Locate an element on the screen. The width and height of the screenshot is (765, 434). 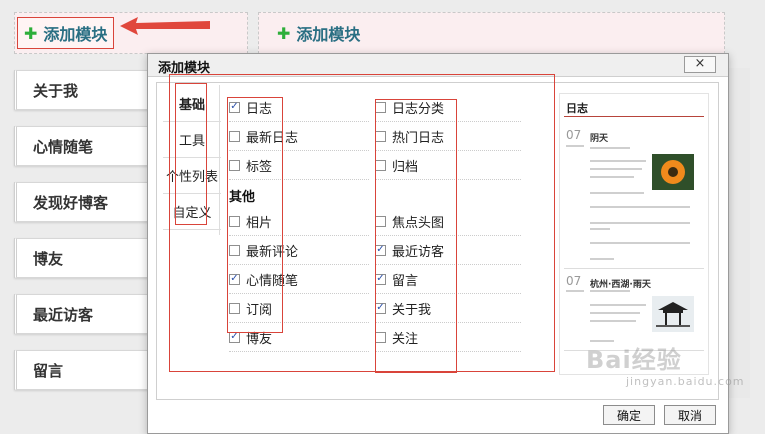
option-label: 最新日志 is located at coordinates (272, 138).